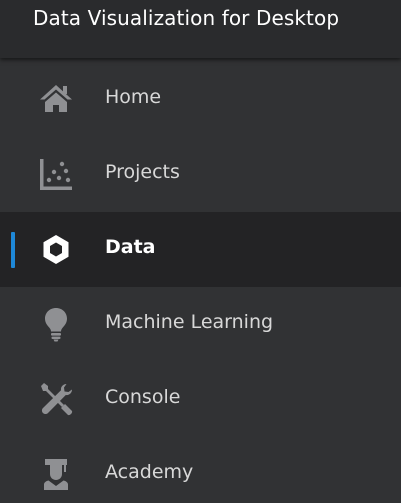 The height and width of the screenshot is (503, 401). Describe the element at coordinates (200, 174) in the screenshot. I see `nav-item-projects: Projects` at that location.